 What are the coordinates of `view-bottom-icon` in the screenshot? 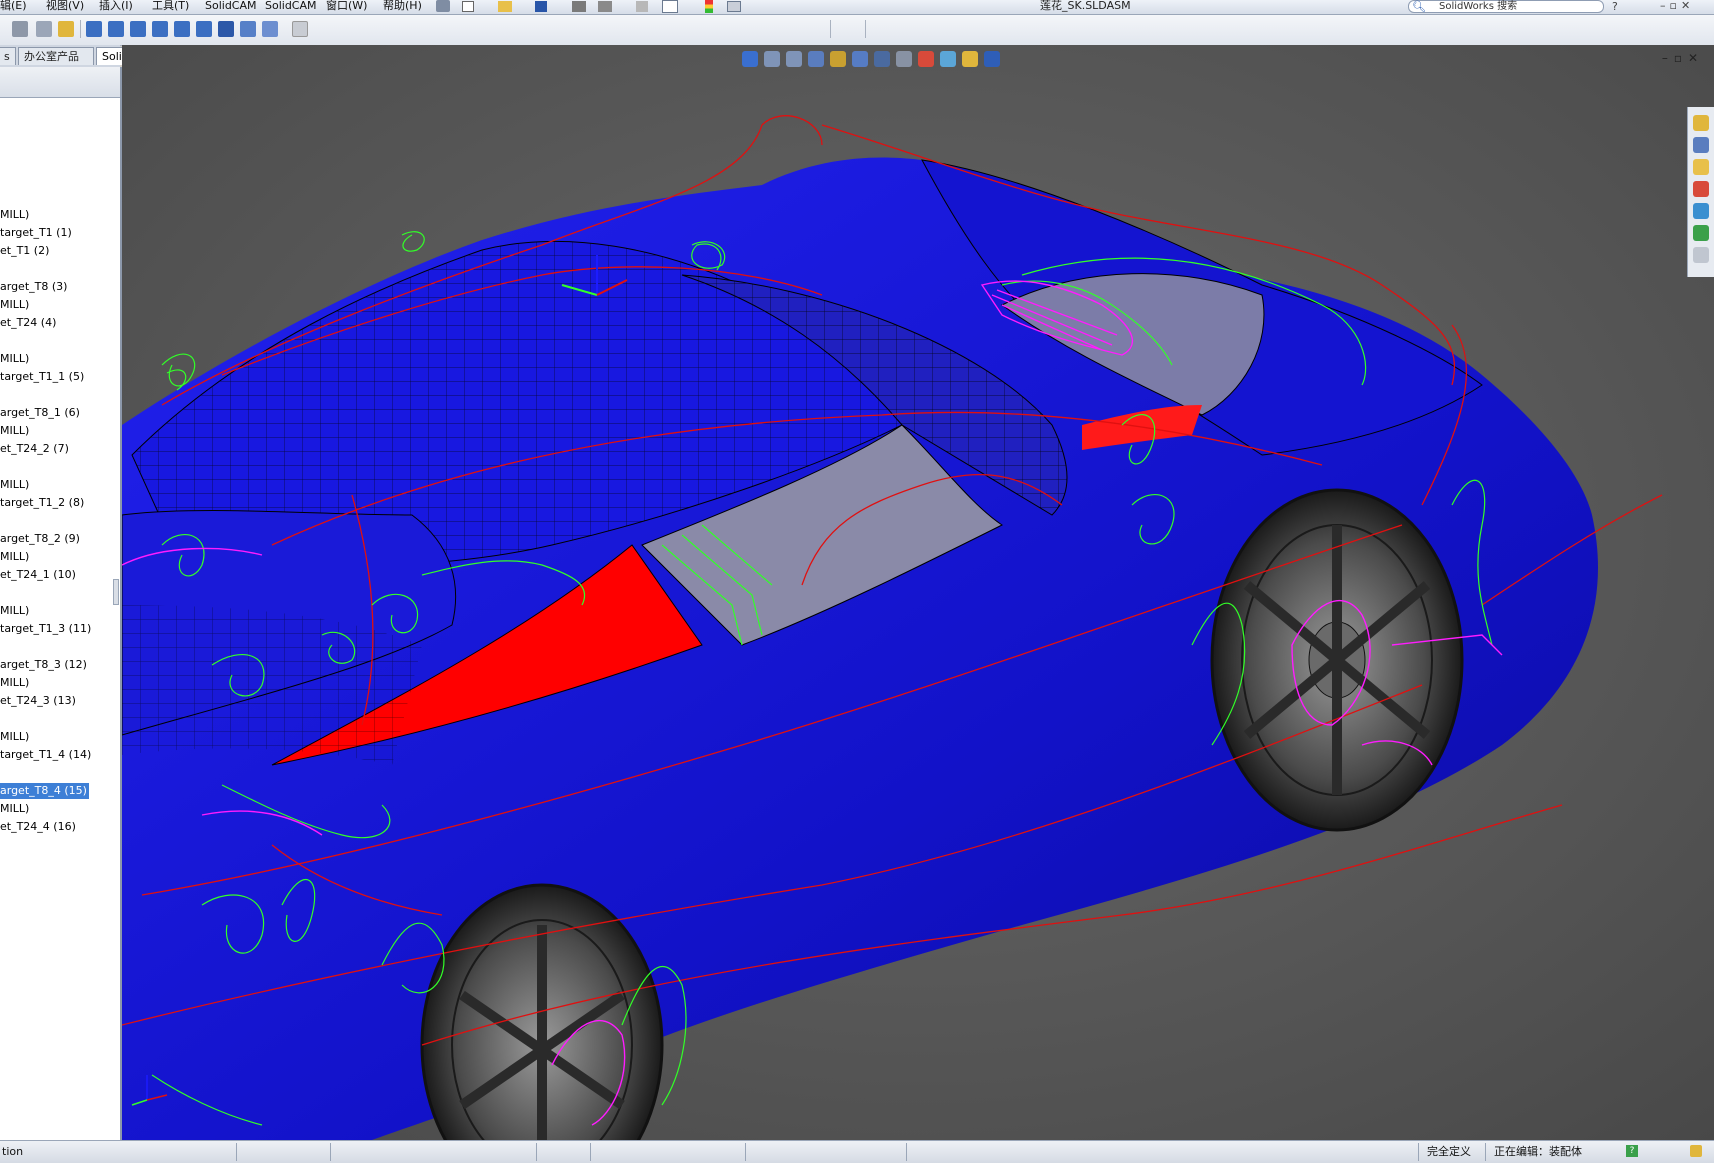 It's located at (204, 29).